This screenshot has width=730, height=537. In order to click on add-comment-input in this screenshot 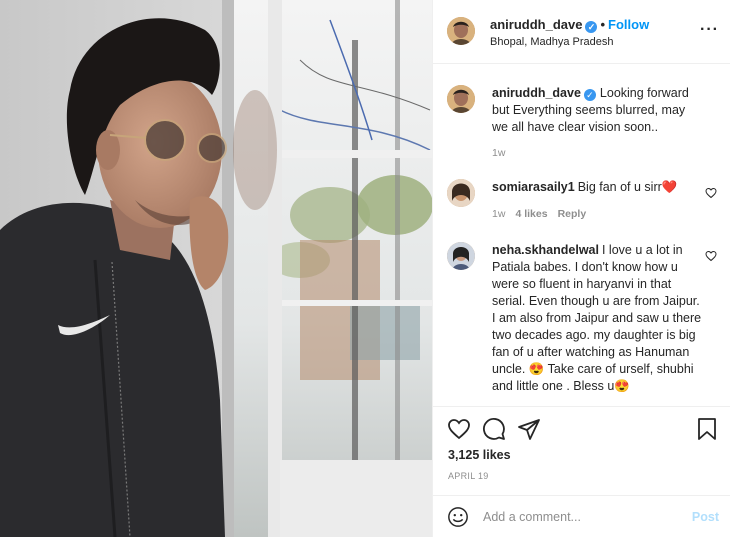, I will do `click(583, 517)`.